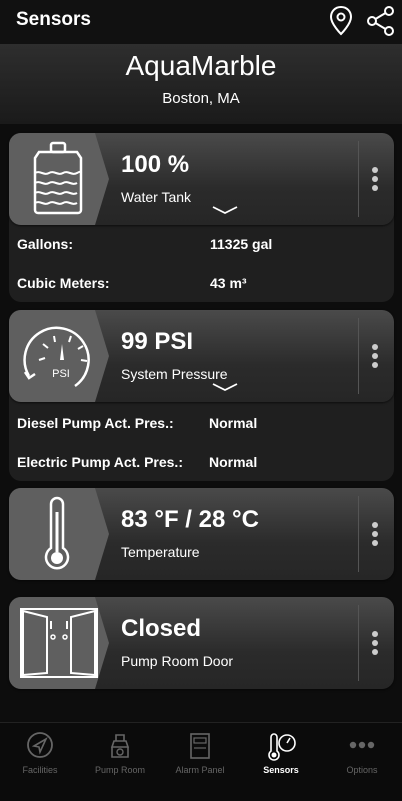  I want to click on nav-label: Sensors, so click(281, 770).